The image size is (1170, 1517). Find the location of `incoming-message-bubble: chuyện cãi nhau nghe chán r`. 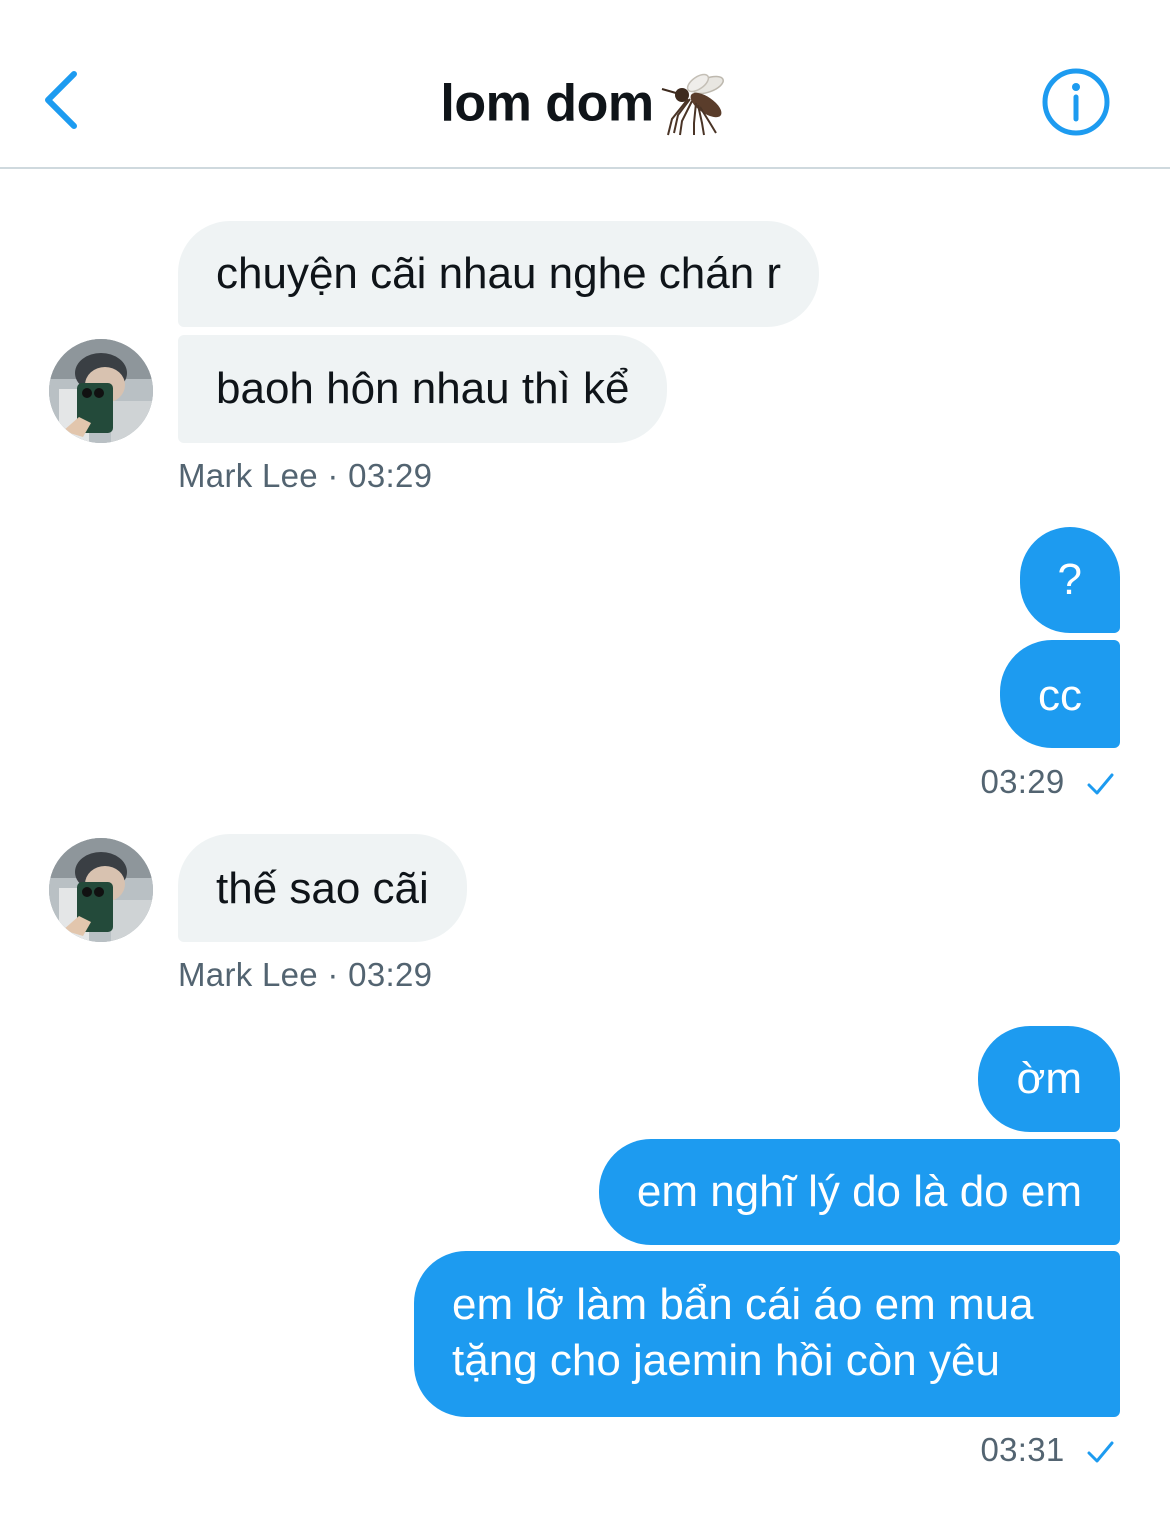

incoming-message-bubble: chuyện cãi nhau nghe chán r is located at coordinates (499, 274).